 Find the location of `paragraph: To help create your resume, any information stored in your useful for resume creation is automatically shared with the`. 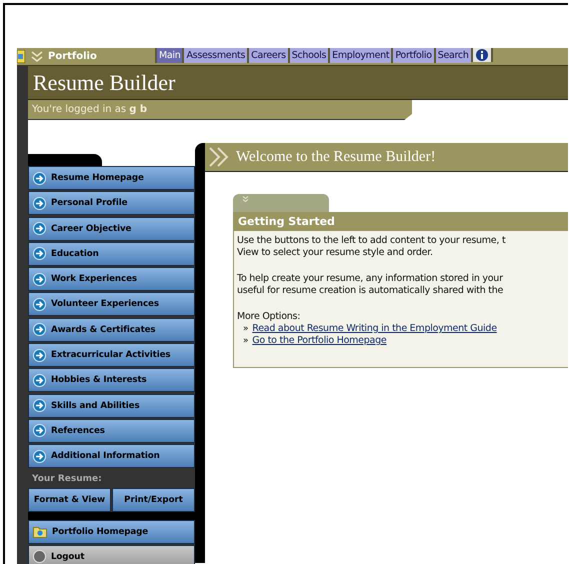

paragraph: To help create your resume, any information stored in your useful for resume creation is automatically shared with the is located at coordinates (370, 285).